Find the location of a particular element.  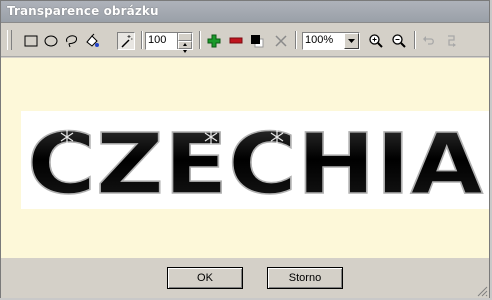

rectangle-select-icon is located at coordinates (31, 41).